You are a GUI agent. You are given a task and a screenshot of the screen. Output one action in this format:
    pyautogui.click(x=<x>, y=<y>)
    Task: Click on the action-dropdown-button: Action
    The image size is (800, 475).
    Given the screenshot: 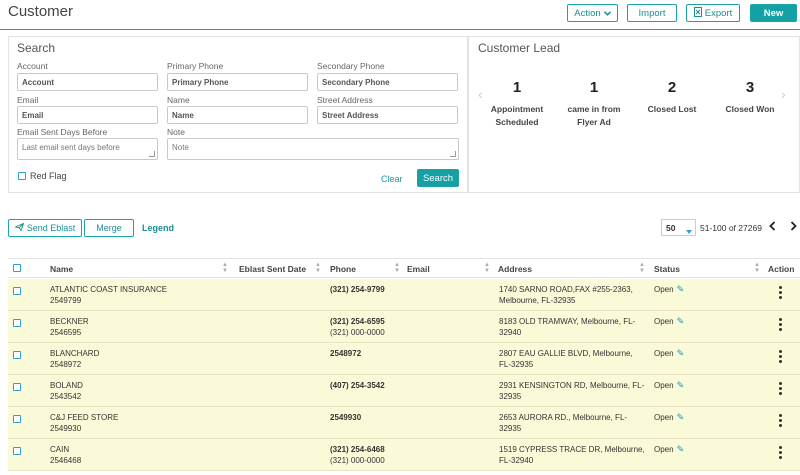 What is the action you would take?
    pyautogui.click(x=592, y=13)
    